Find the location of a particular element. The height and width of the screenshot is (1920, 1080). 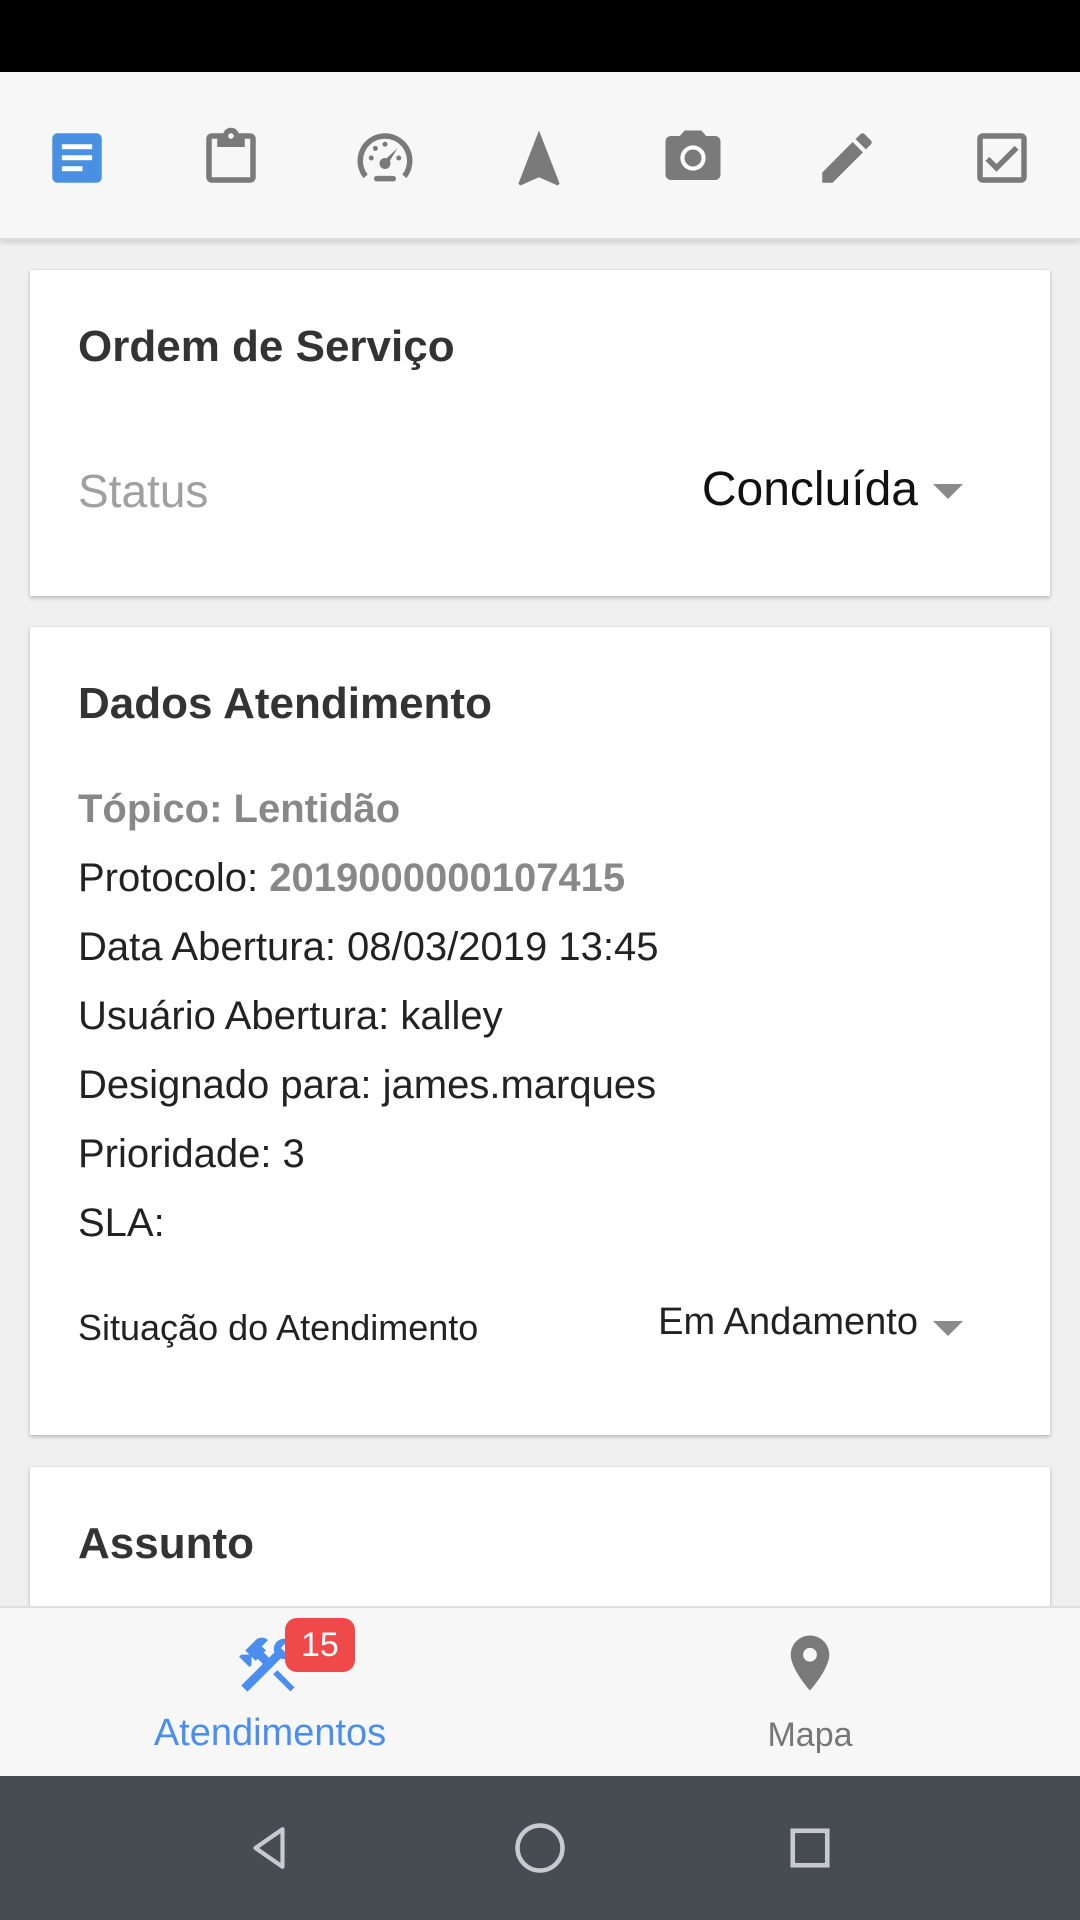

protocolo-label: Protocolo: is located at coordinates (168, 878).